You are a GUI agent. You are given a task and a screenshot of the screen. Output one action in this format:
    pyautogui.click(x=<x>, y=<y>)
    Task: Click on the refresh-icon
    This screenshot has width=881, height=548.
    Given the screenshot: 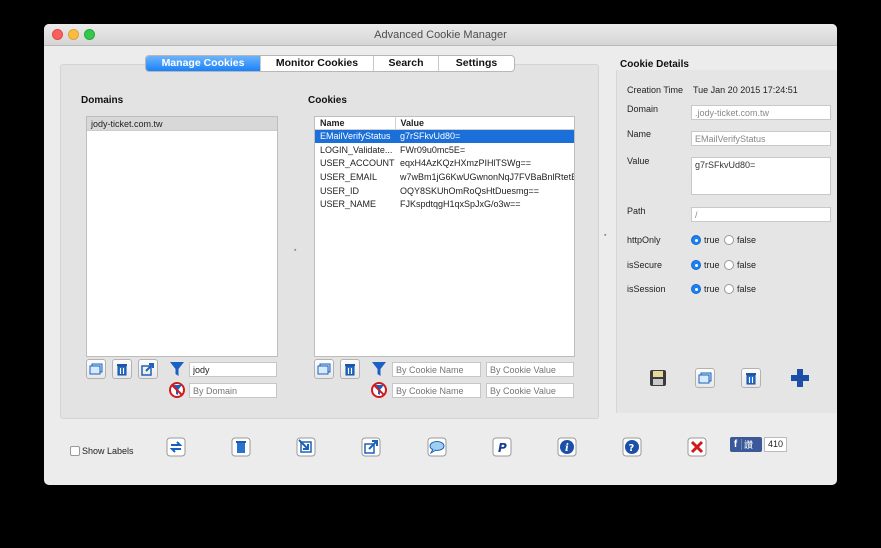 What is the action you would take?
    pyautogui.click(x=176, y=447)
    